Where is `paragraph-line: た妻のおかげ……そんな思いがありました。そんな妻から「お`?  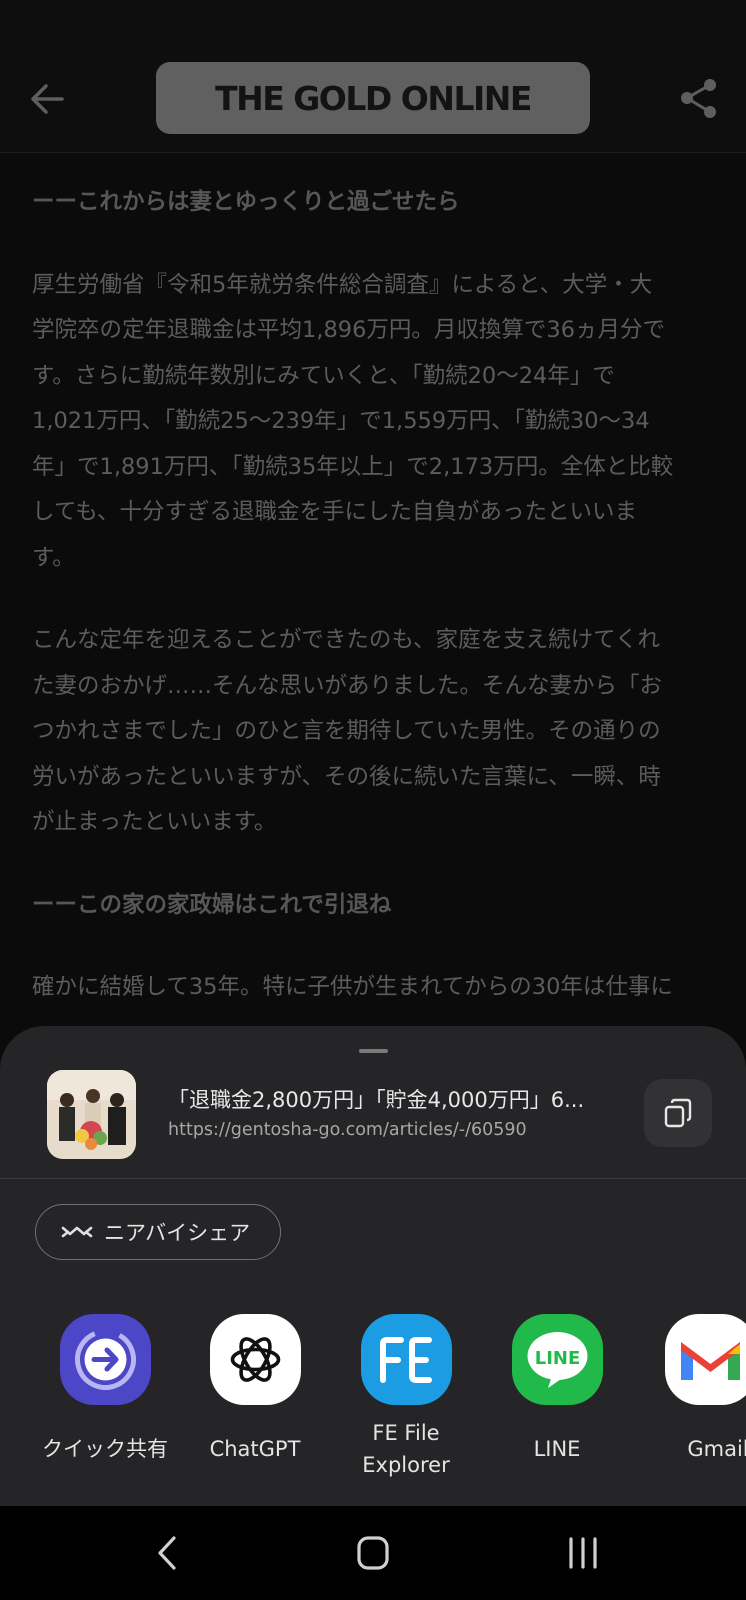
paragraph-line: た妻のおかげ……そんな思いがありました。そんな妻から「お is located at coordinates (347, 685).